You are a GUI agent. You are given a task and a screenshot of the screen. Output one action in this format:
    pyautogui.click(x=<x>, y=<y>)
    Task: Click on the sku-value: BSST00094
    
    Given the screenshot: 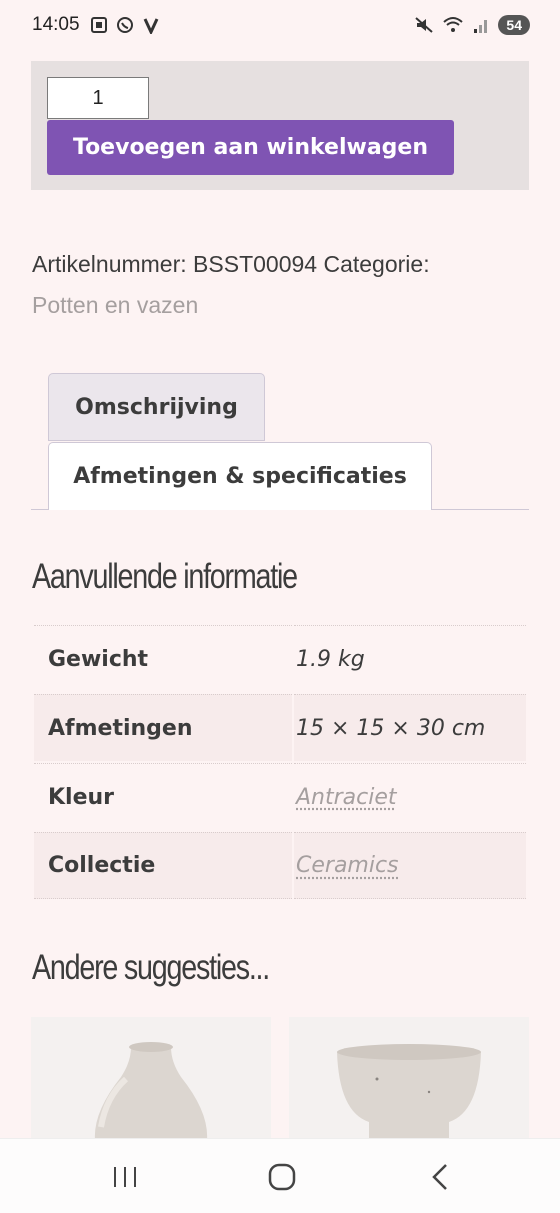 What is the action you would take?
    pyautogui.click(x=255, y=264)
    